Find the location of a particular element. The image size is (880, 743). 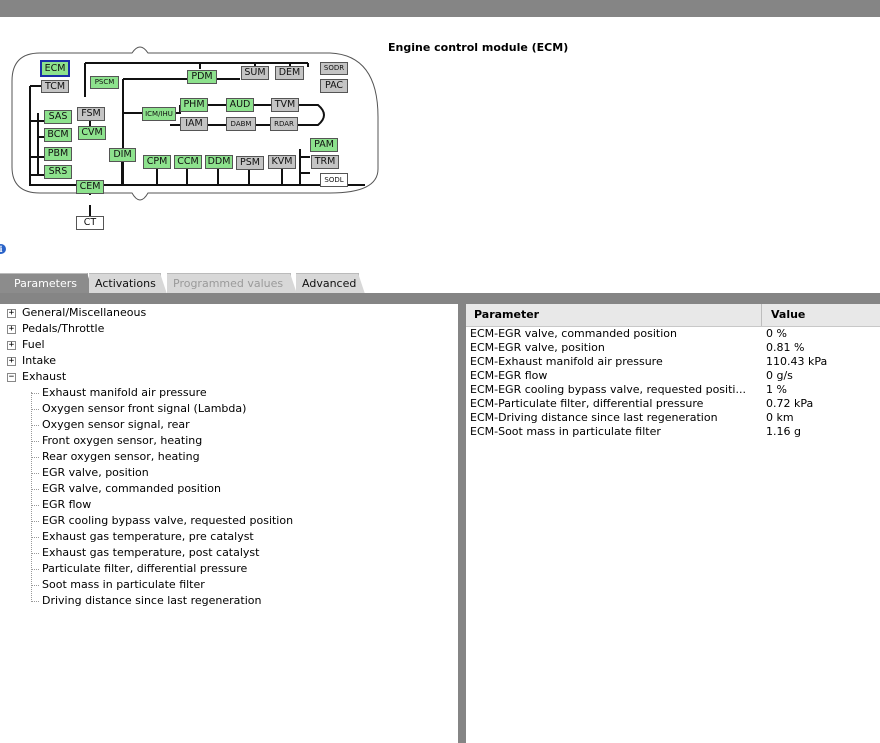

column-header-parameter: Parameter is located at coordinates (506, 315).